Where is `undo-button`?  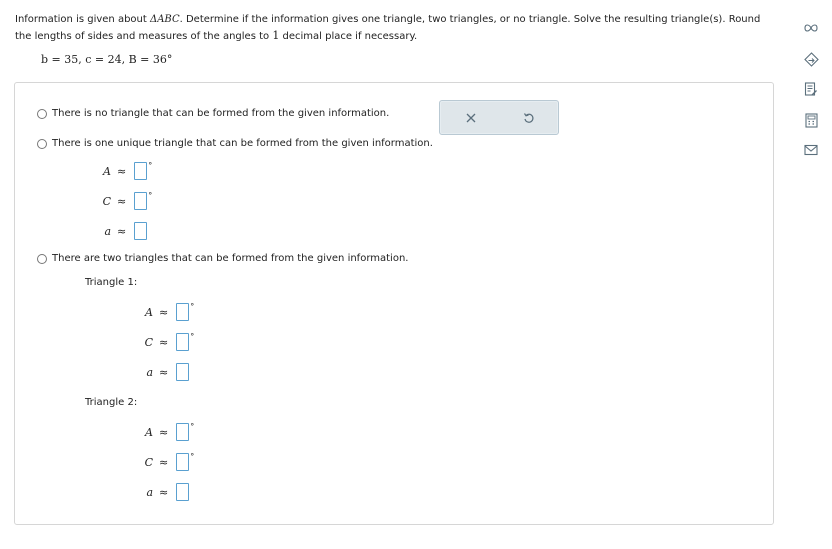
undo-button is located at coordinates (529, 118).